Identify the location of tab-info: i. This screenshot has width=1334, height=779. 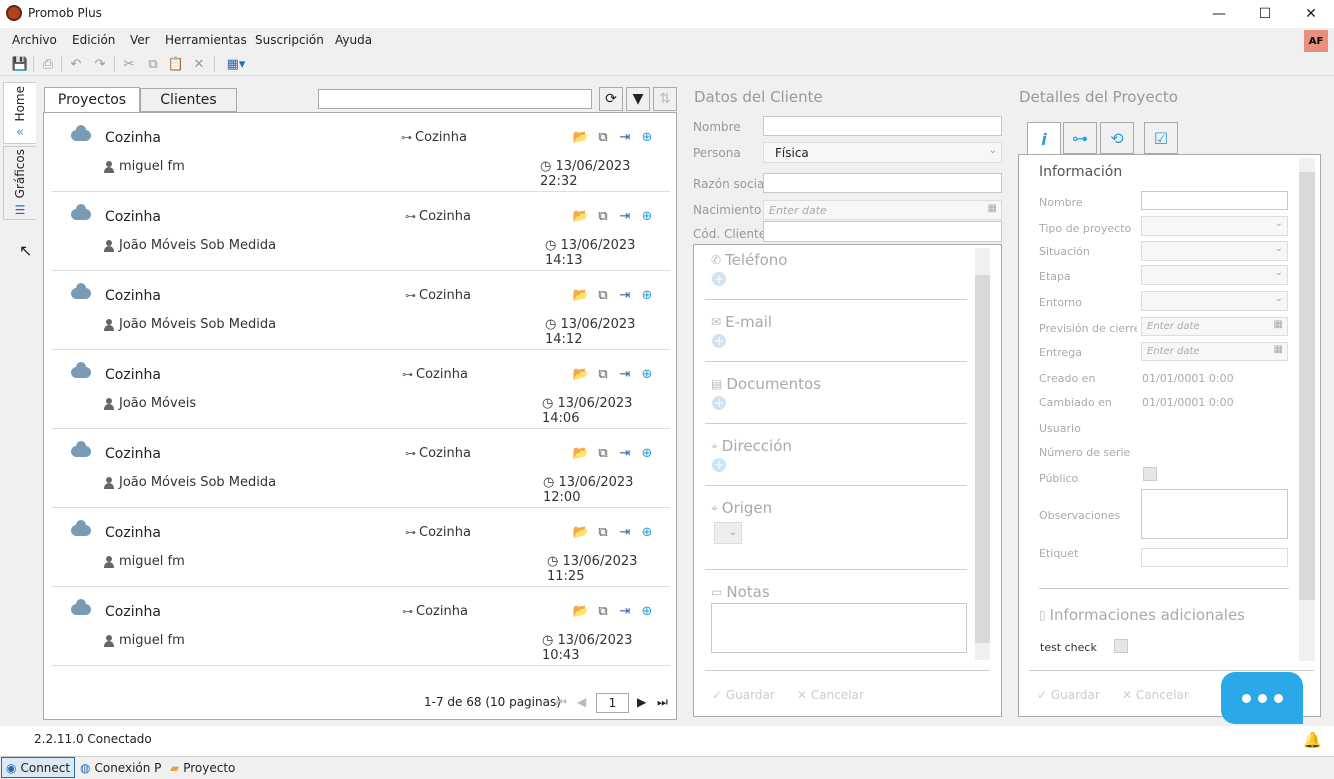
(1044, 138).